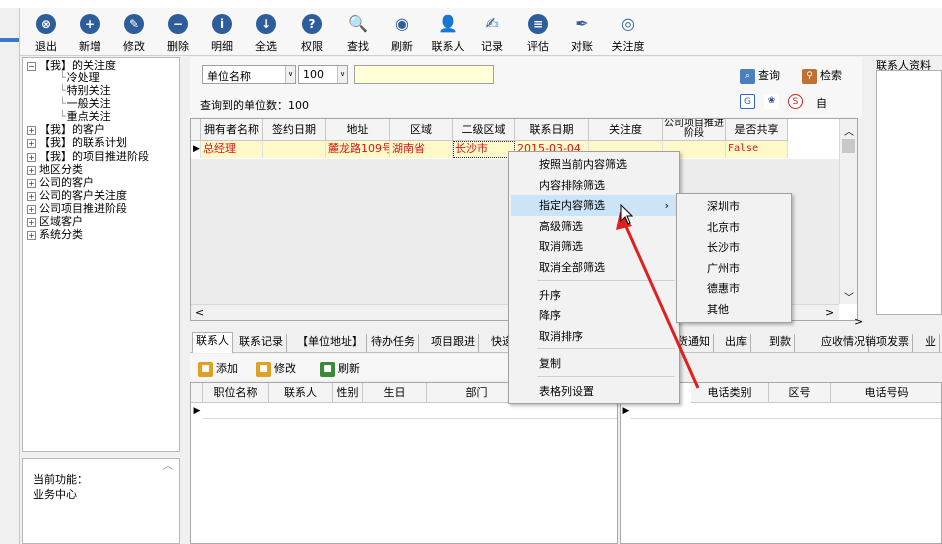 The width and height of the screenshot is (942, 544). Describe the element at coordinates (90, 24) in the screenshot. I see `add-icon: +` at that location.